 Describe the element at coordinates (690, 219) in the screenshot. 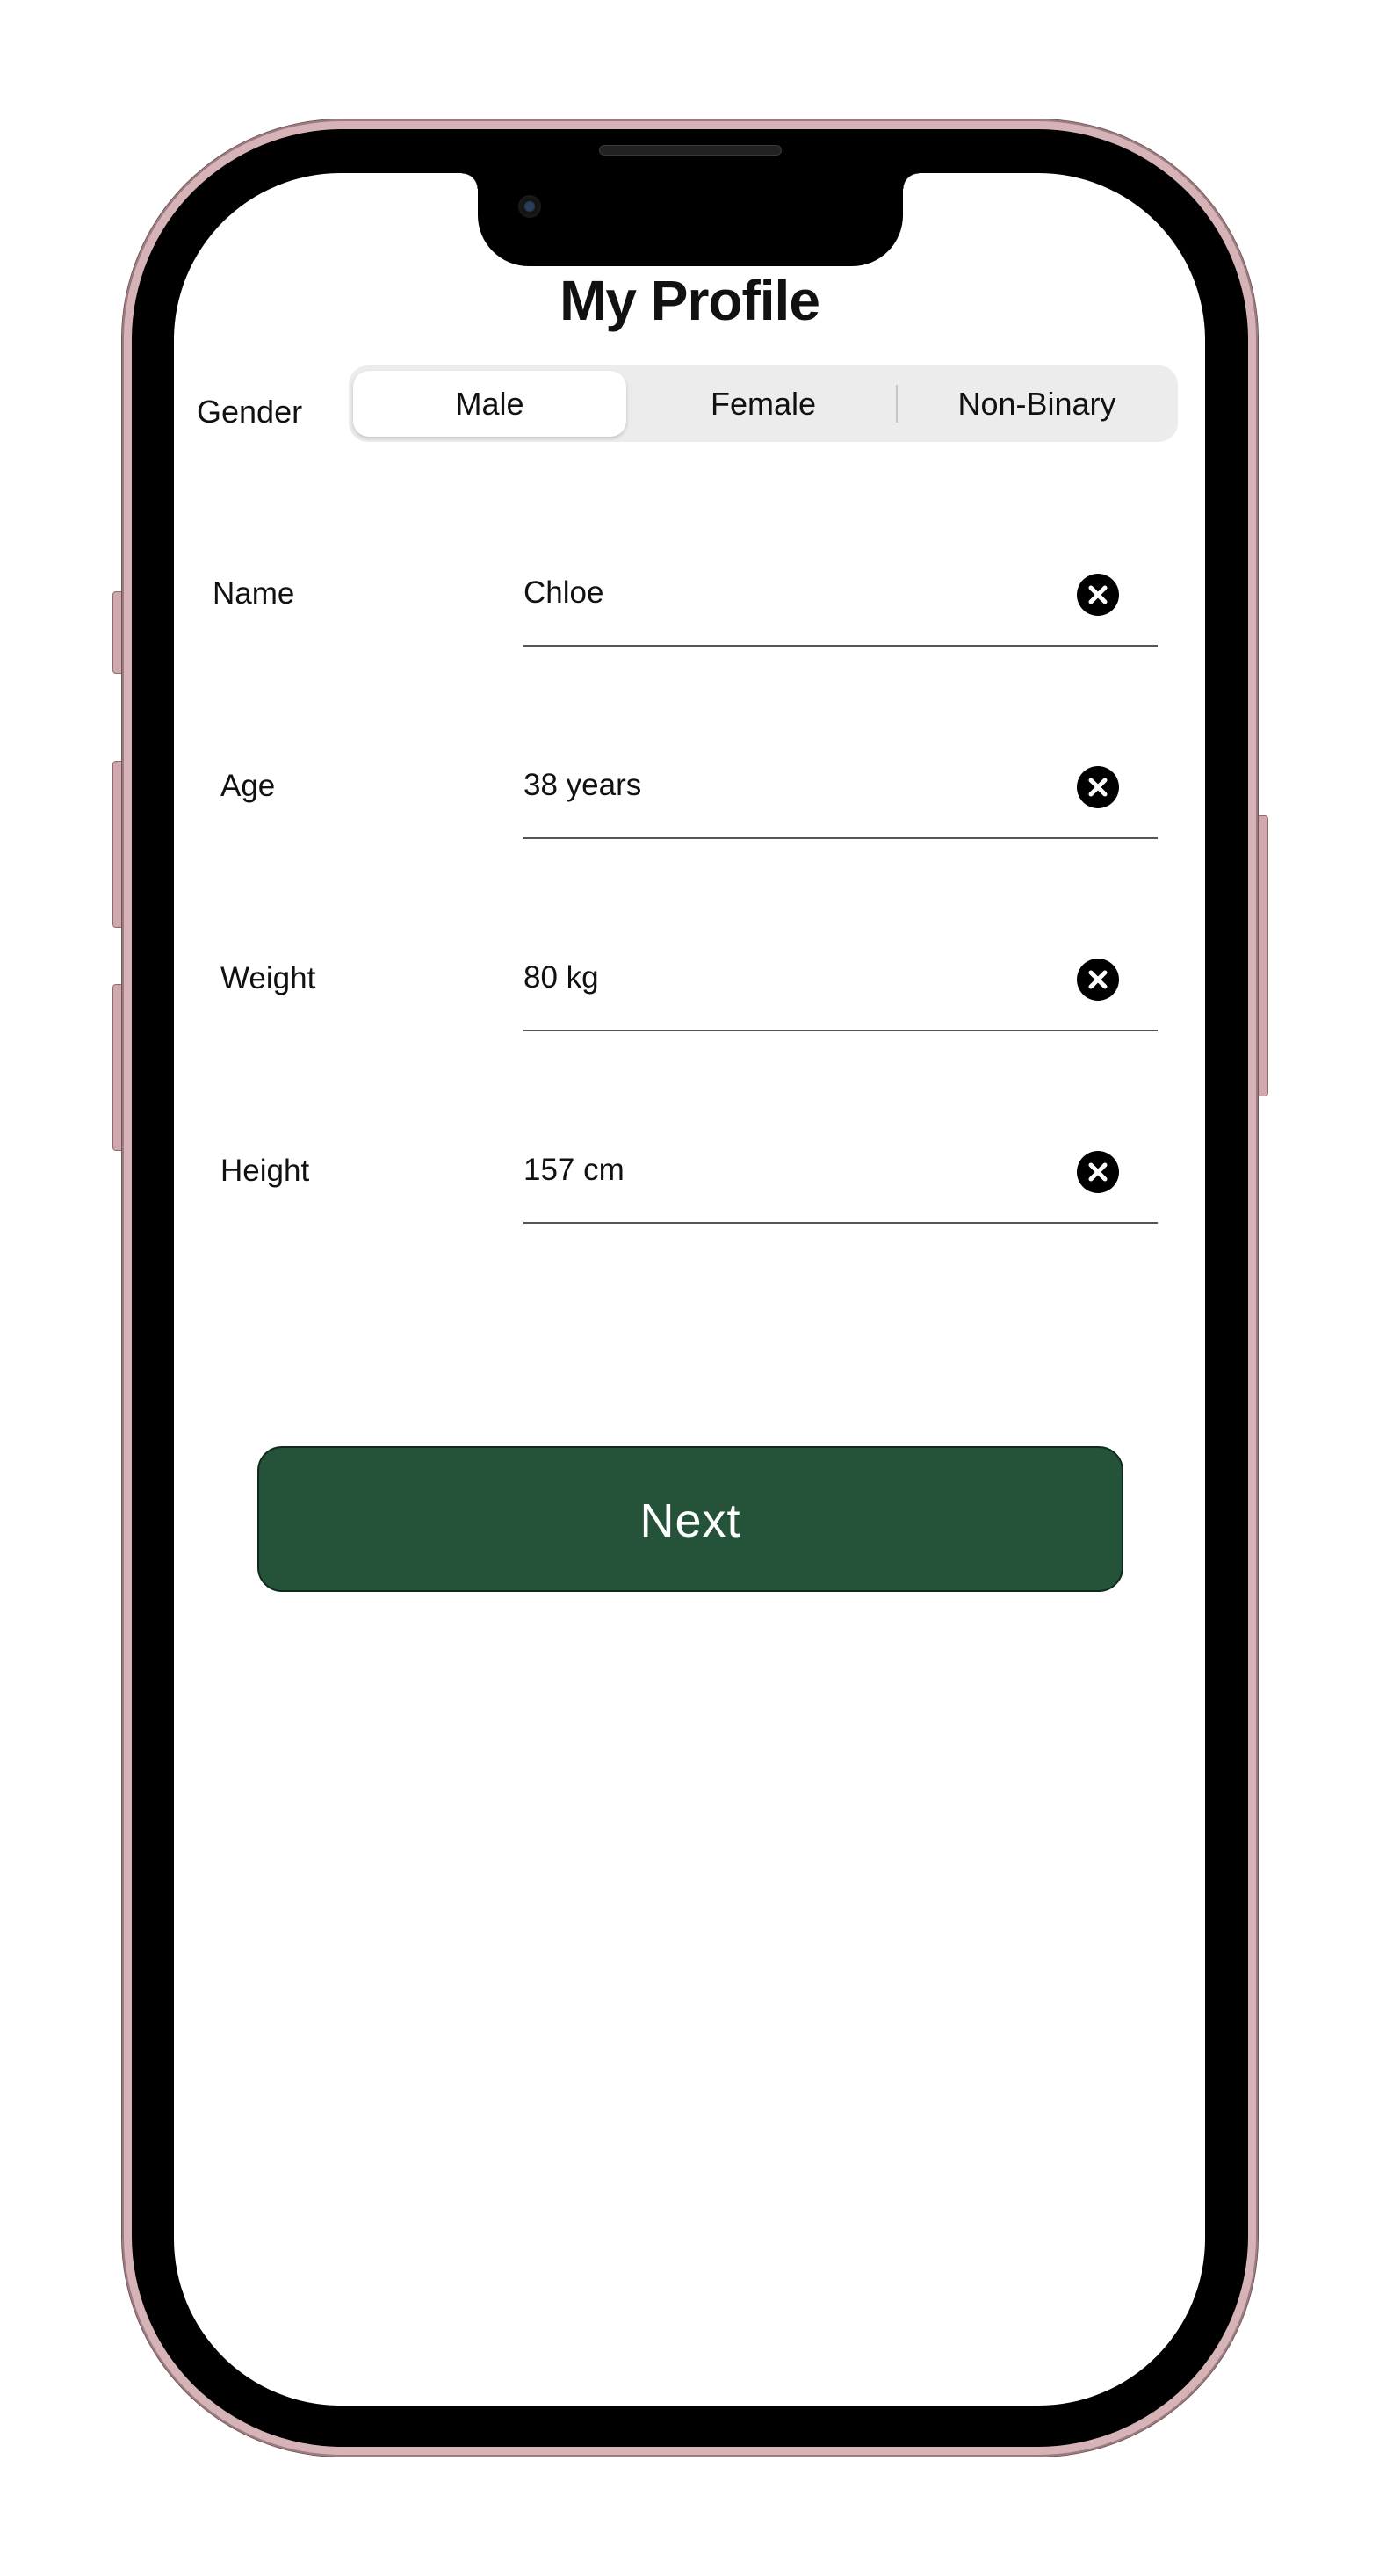

I see `notch` at that location.